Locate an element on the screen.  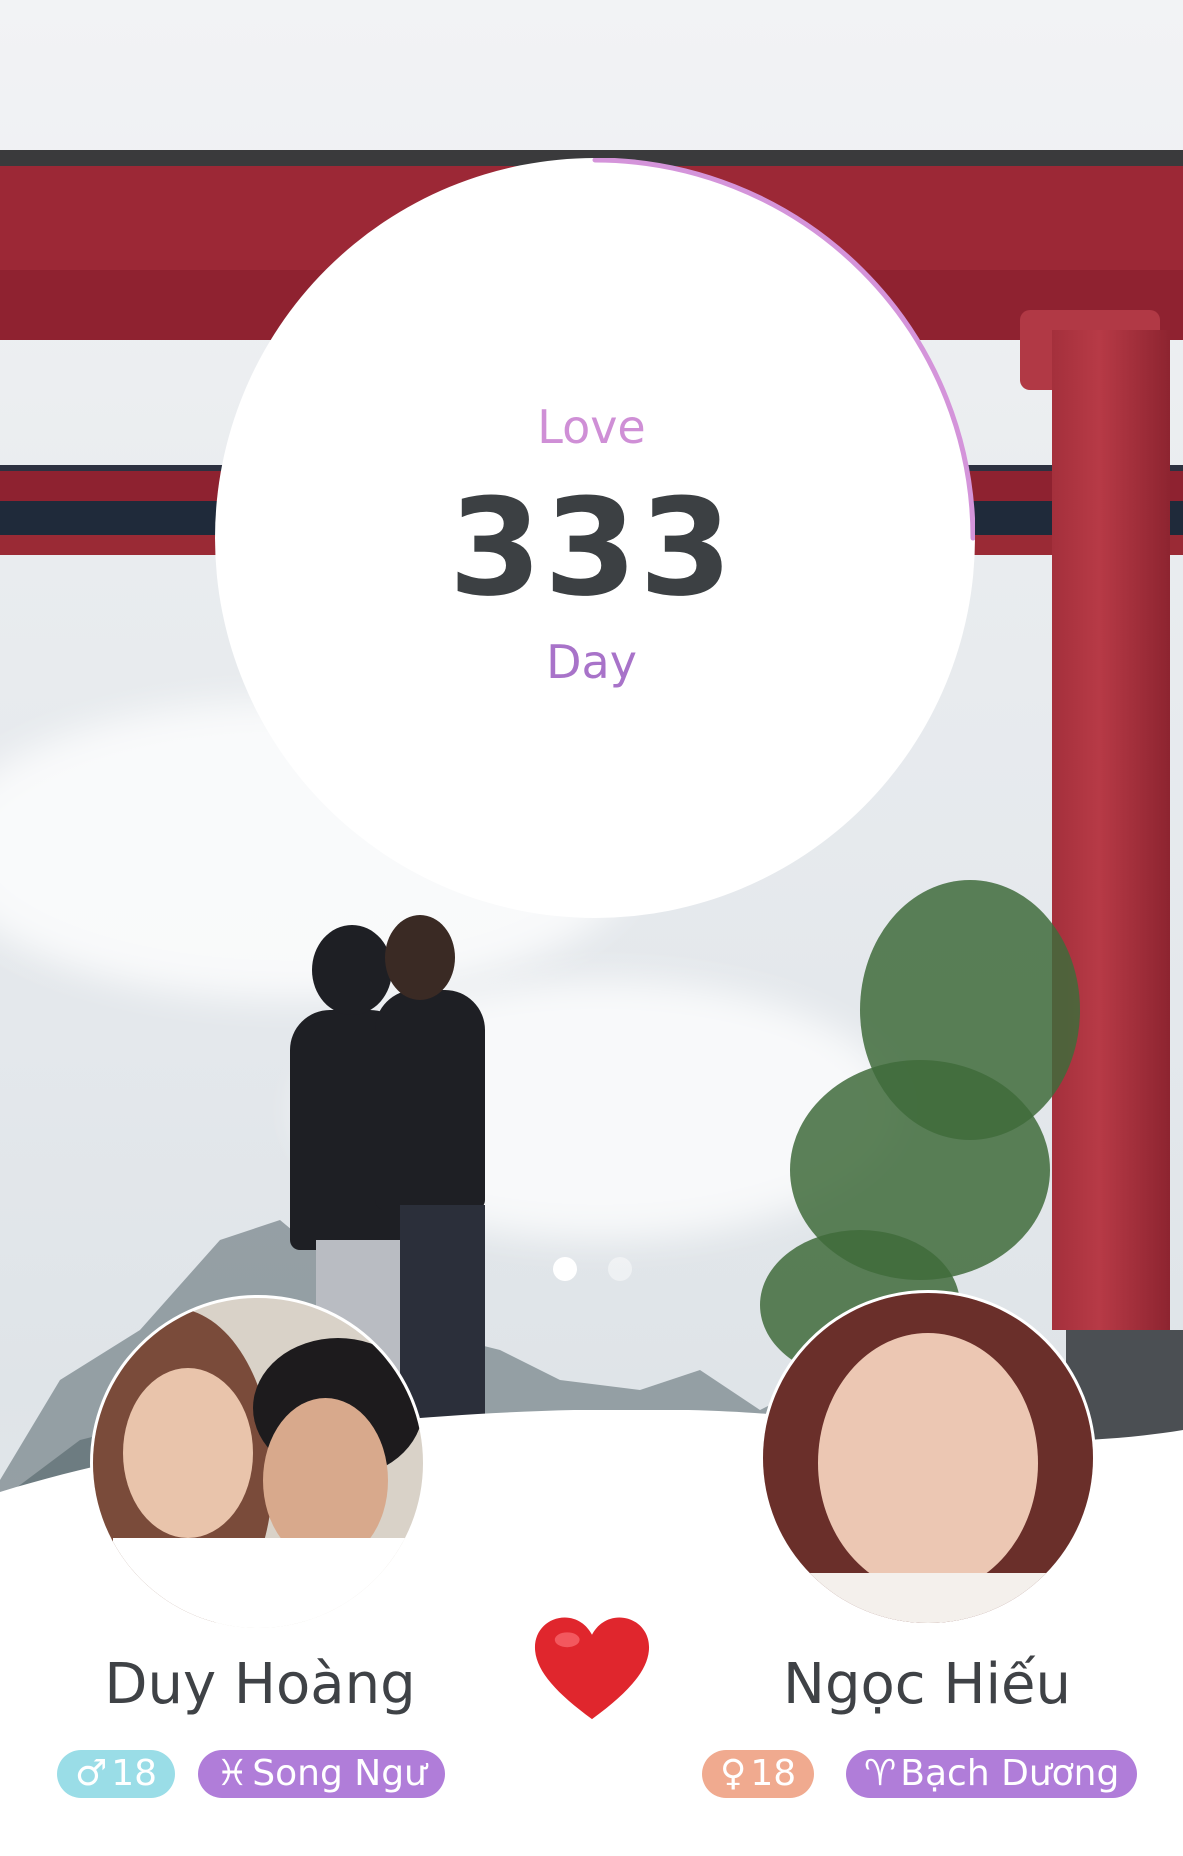
day-count: 333 is located at coordinates (591, 548).